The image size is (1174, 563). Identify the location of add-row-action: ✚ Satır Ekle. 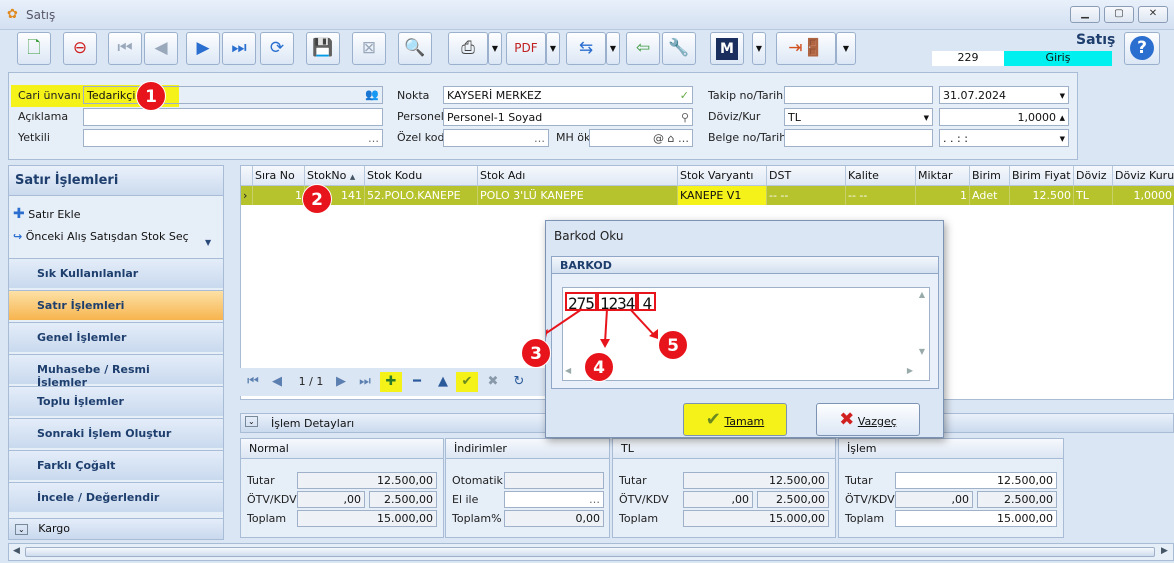
(47, 214).